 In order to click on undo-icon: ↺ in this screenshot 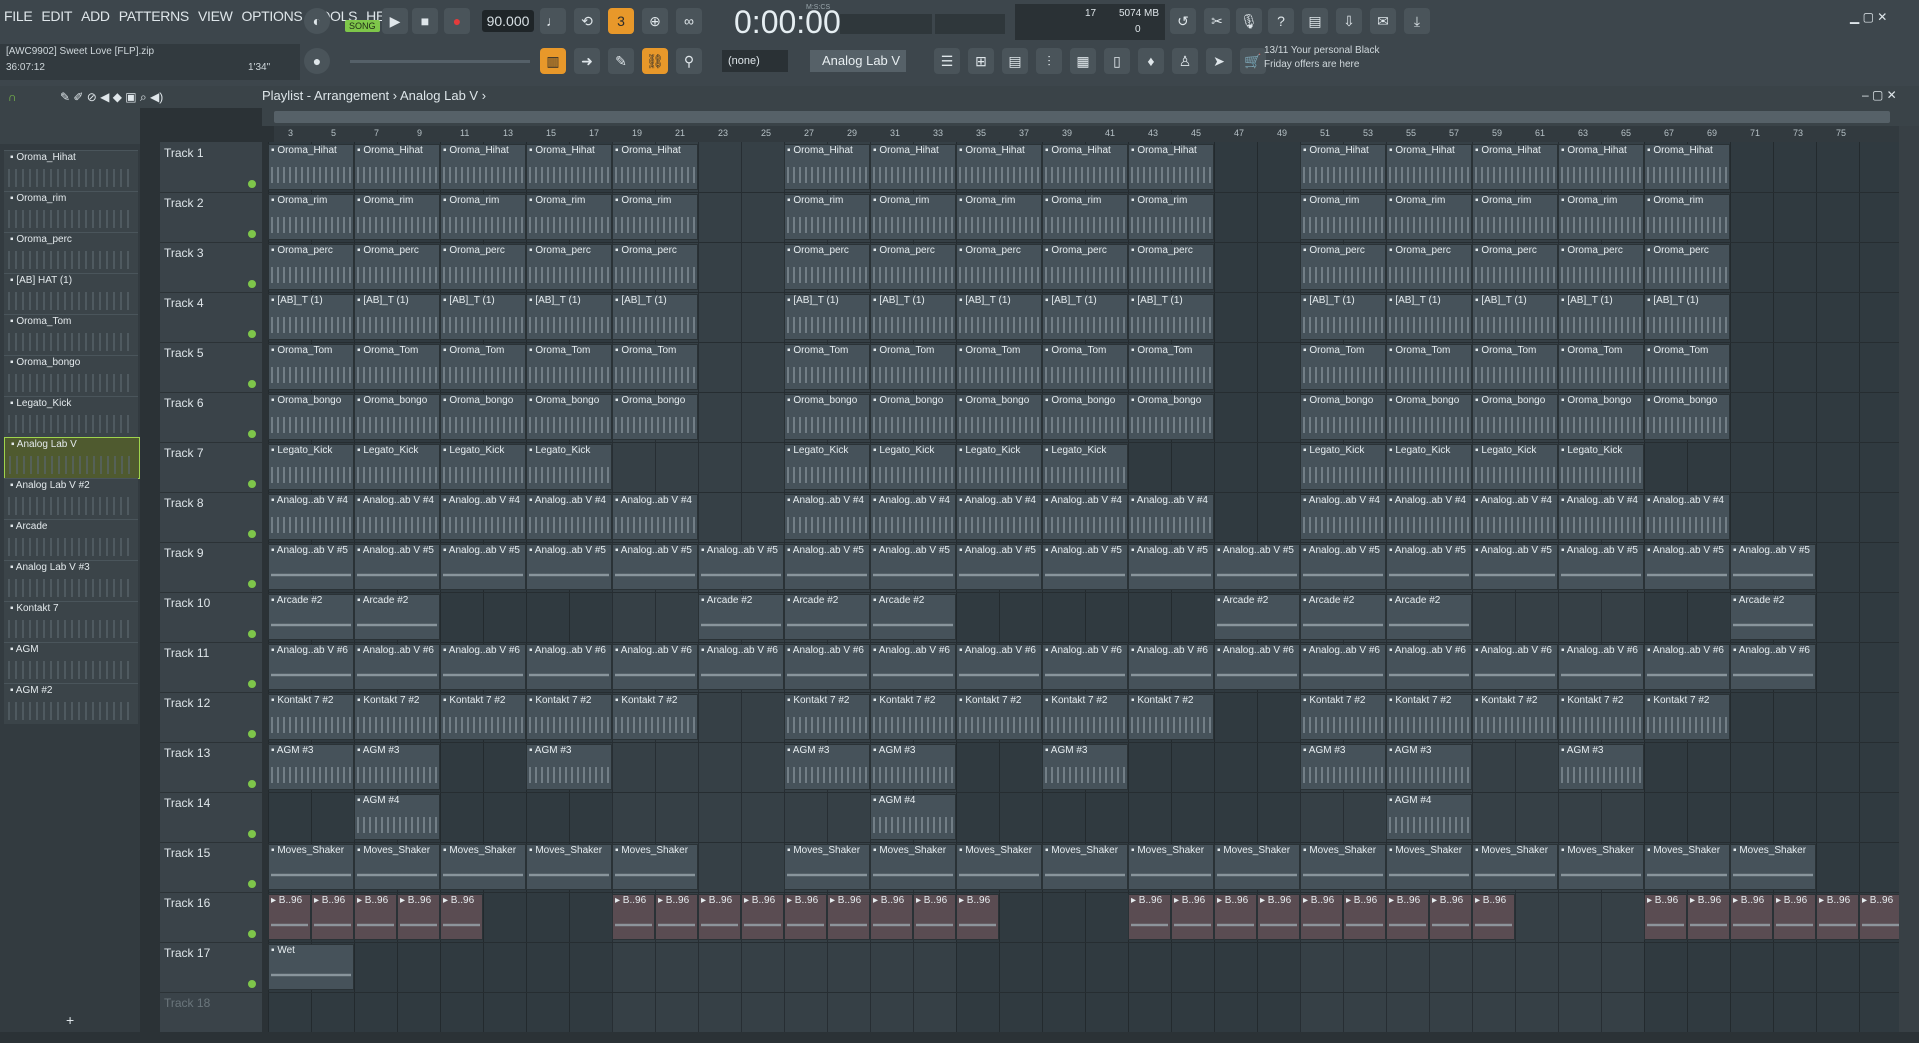, I will do `click(1183, 21)`.